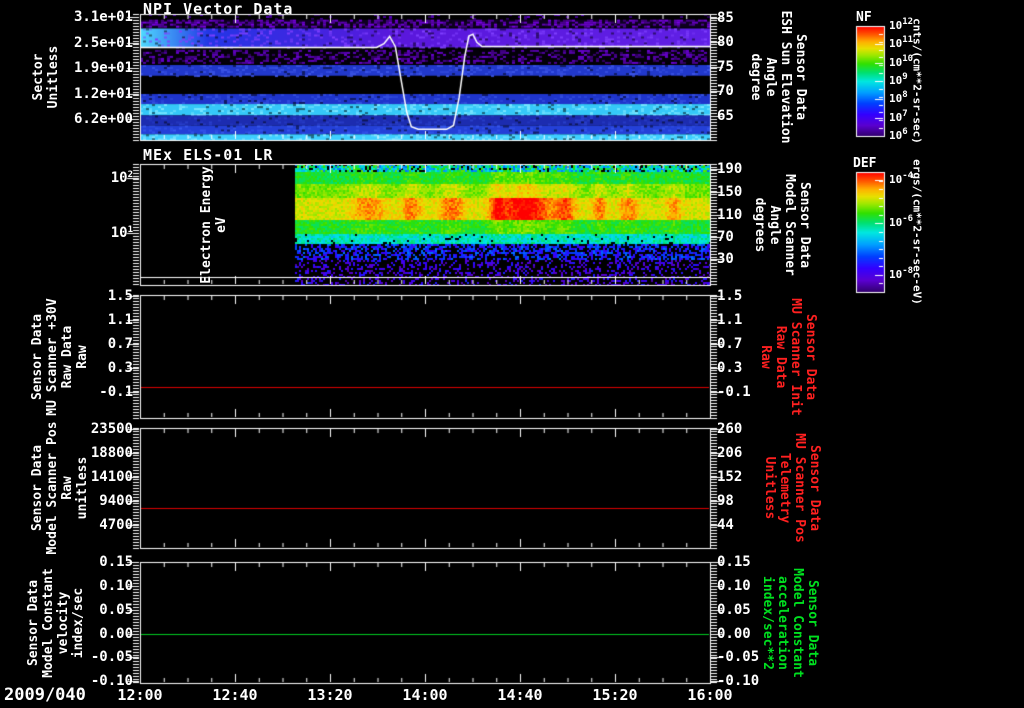  Describe the element at coordinates (901, 61) in the screenshot. I see `colorbar-tick-label: 1010` at that location.